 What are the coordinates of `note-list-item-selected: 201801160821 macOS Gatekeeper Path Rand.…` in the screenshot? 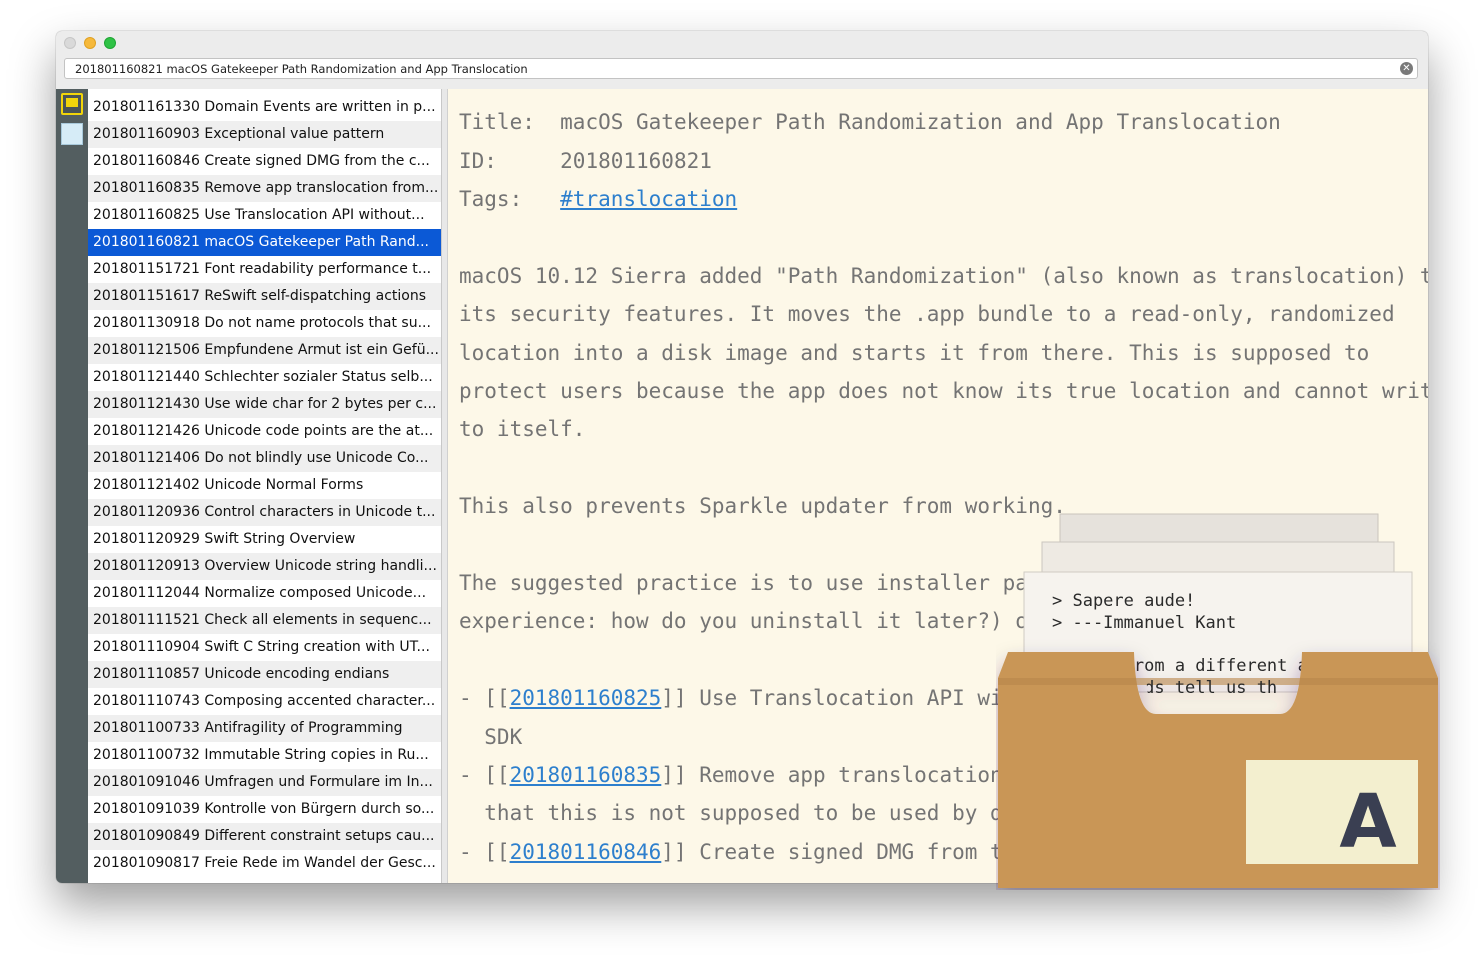 It's located at (264, 242).